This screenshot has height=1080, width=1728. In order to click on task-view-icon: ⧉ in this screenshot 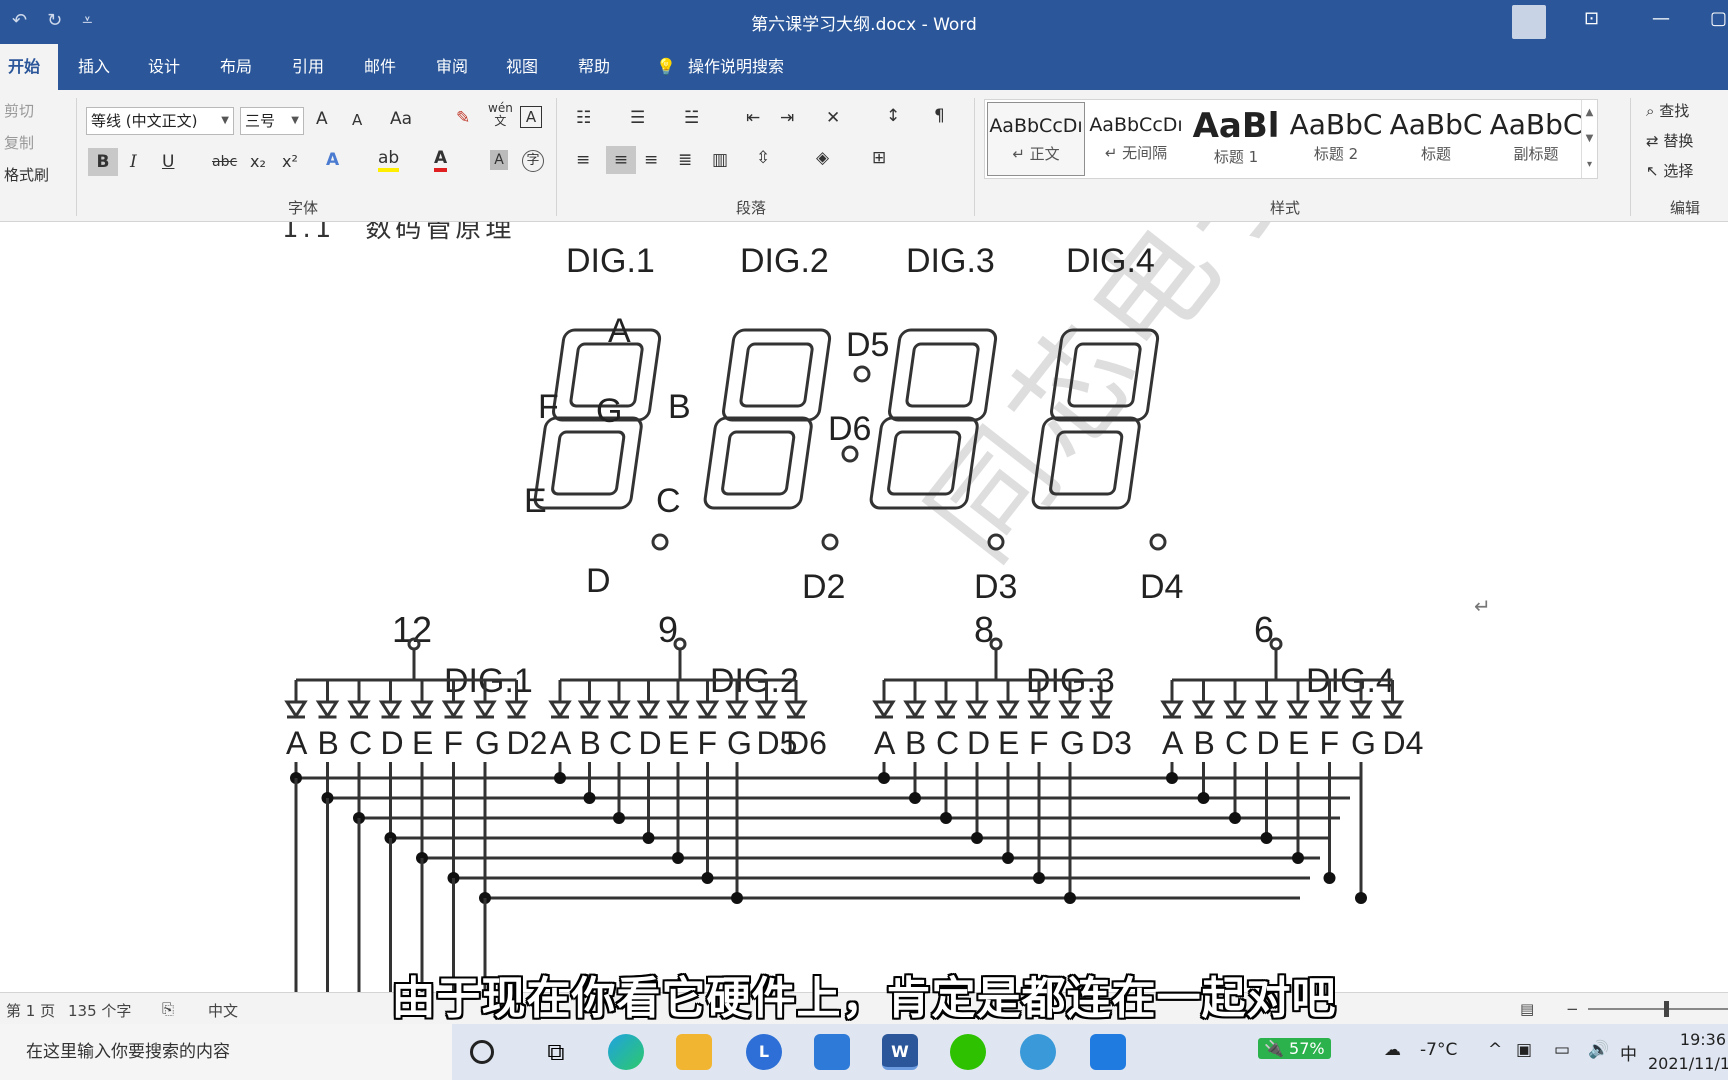, I will do `click(556, 1052)`.